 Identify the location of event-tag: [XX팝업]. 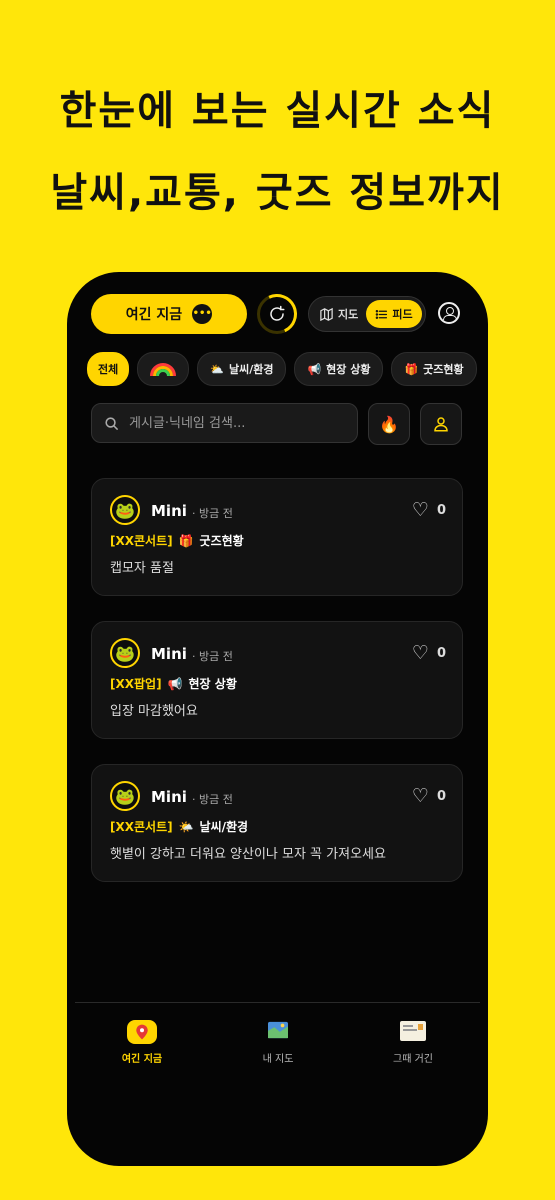
(136, 684).